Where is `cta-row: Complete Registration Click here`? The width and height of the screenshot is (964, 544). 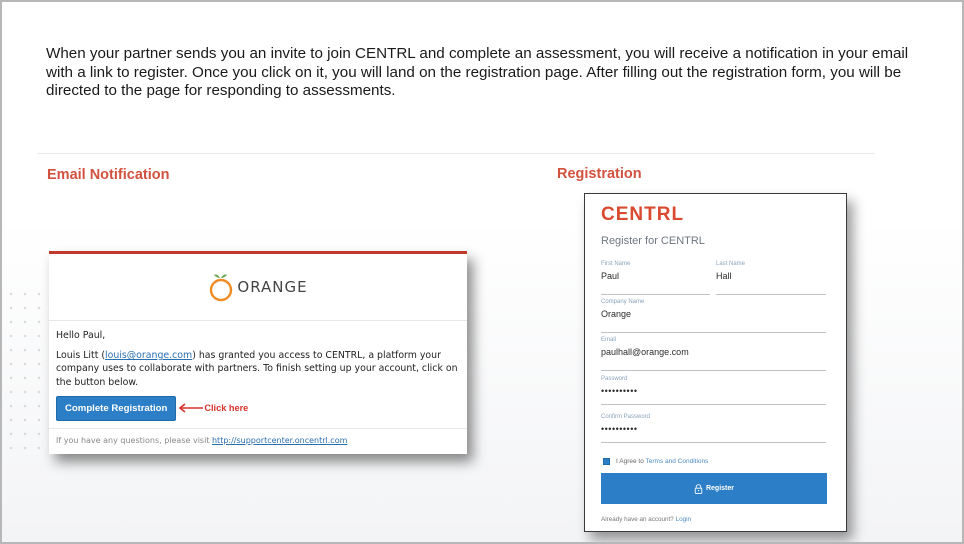
cta-row: Complete Registration Click here is located at coordinates (258, 408).